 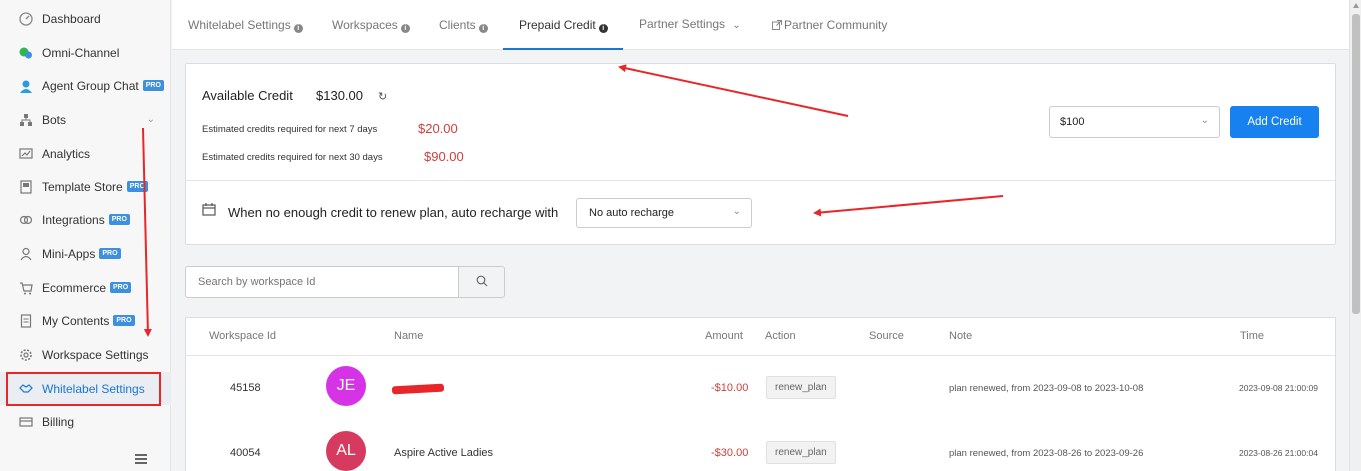 What do you see at coordinates (242, 336) in the screenshot?
I see `column-header-workspace-id: Workspace Id` at bounding box center [242, 336].